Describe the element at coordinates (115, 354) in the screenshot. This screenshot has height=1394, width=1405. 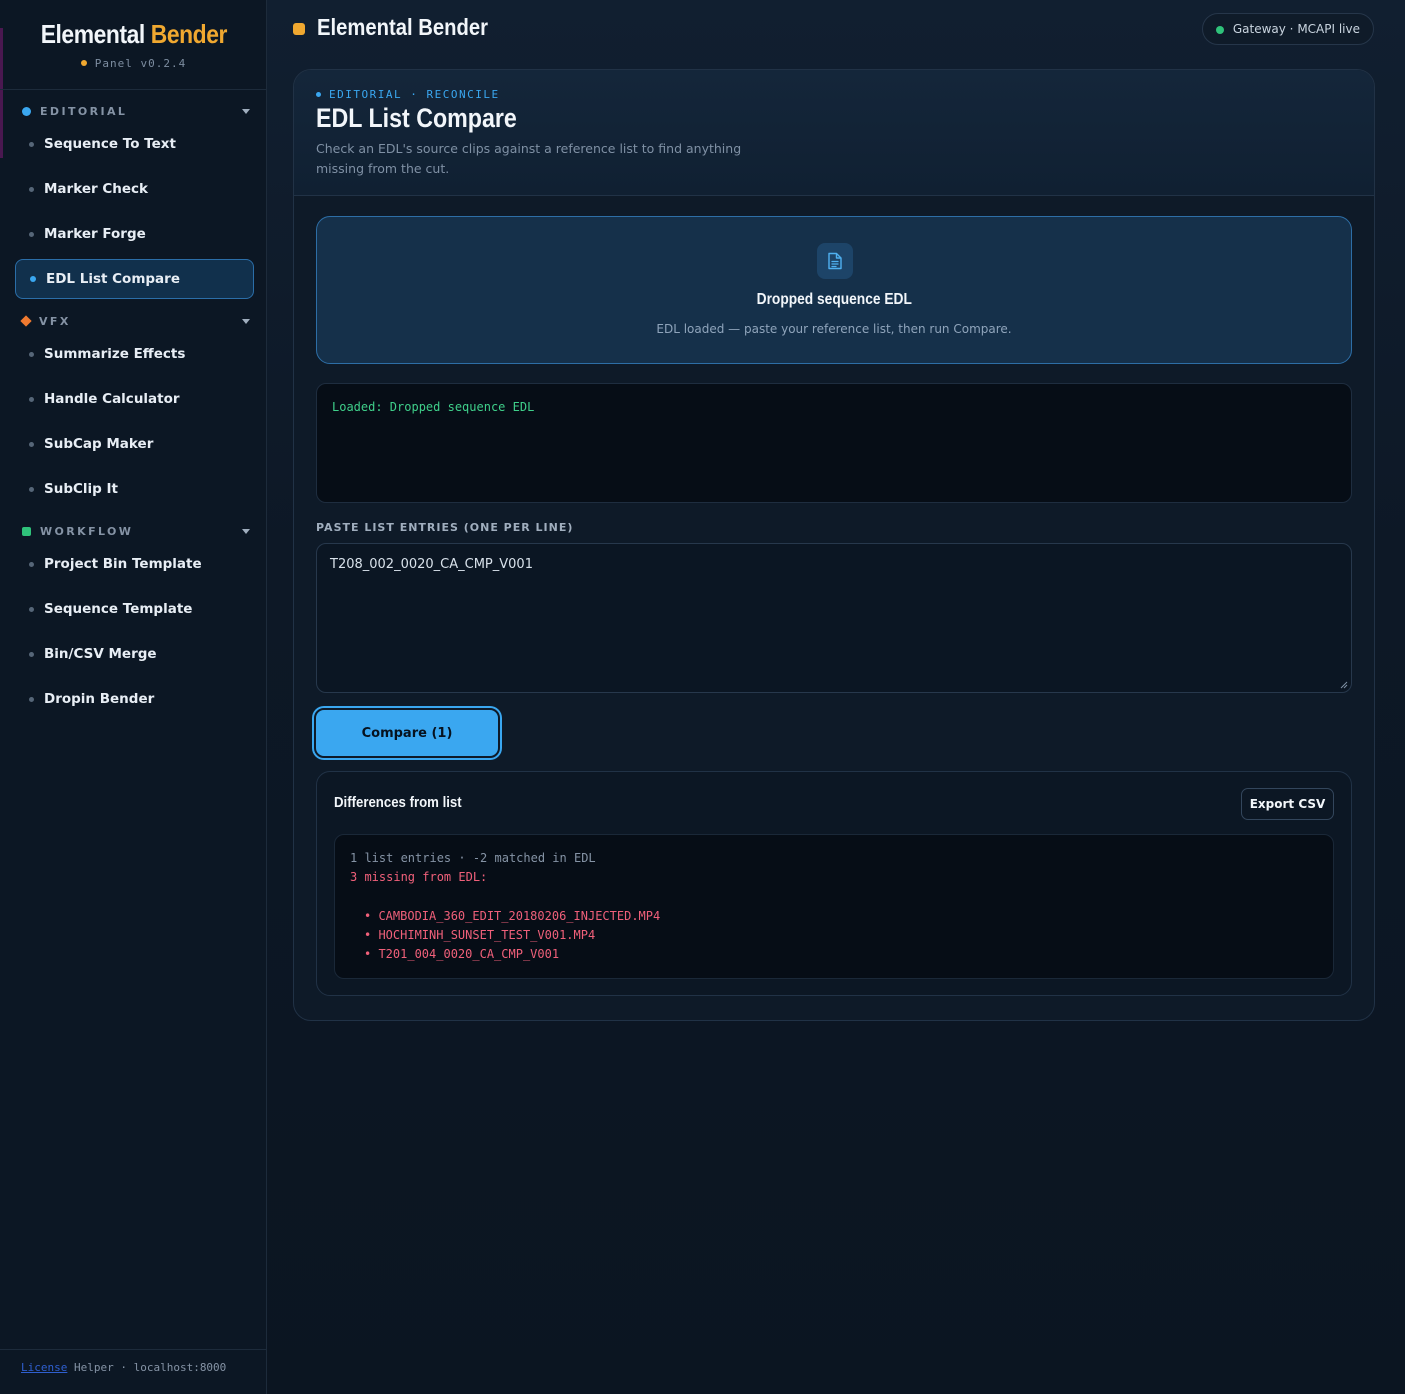
I see `sidebar-item-label: Summarize Effects` at that location.